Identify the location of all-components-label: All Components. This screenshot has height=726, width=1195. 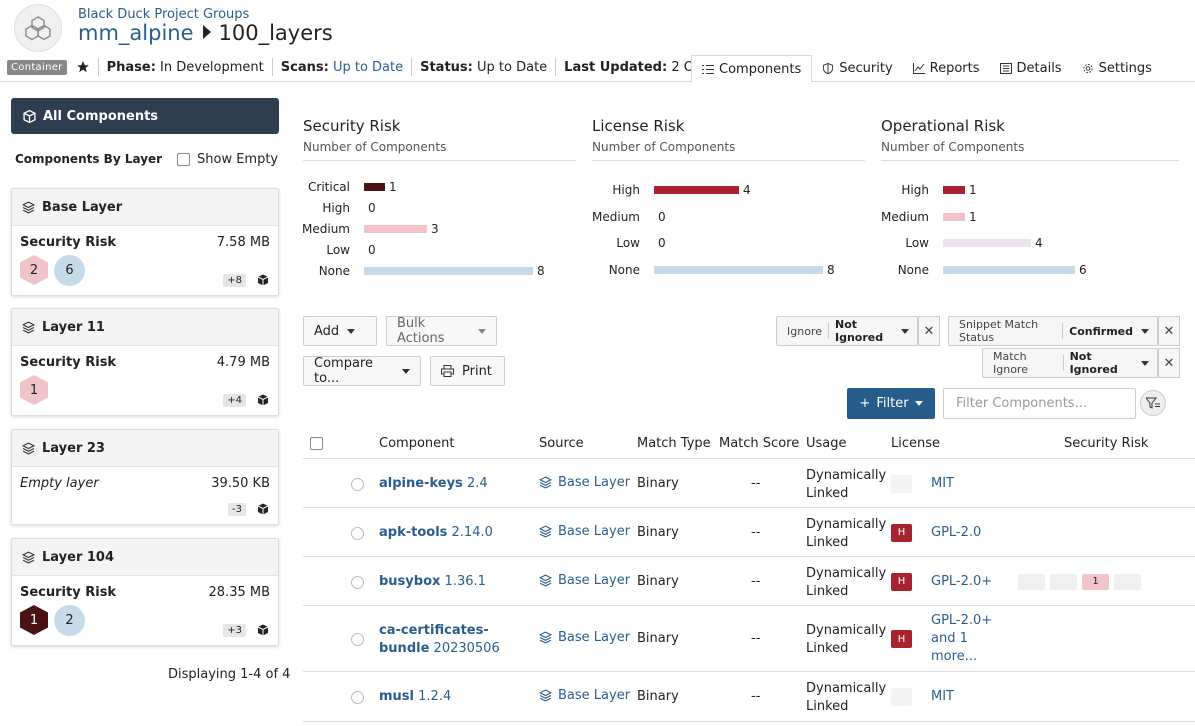
(101, 116).